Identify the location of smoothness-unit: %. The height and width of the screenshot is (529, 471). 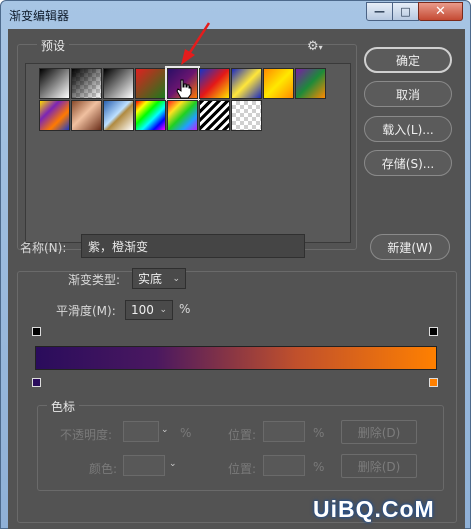
(185, 309).